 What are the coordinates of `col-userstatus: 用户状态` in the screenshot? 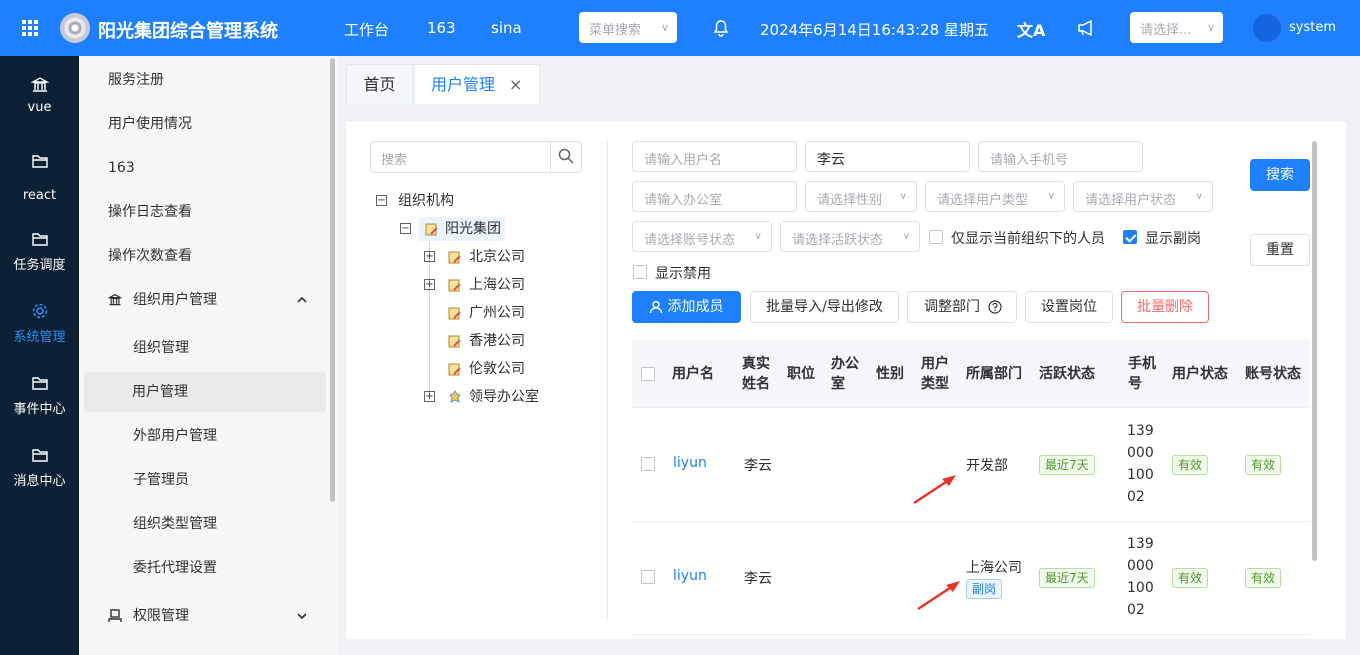 It's located at (1200, 374).